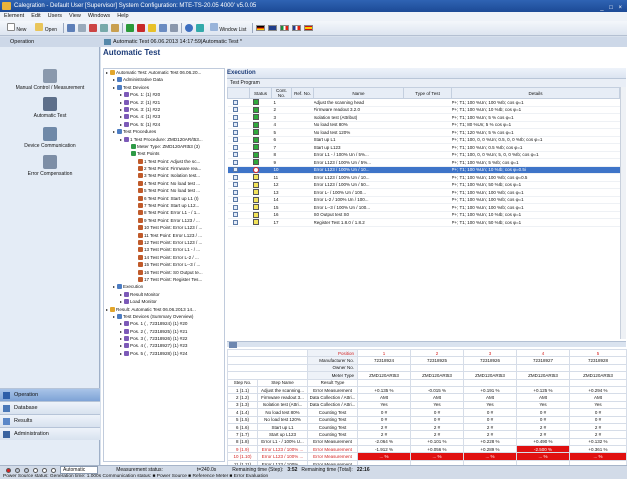 This screenshot has height=479, width=627. What do you see at coordinates (79, 470) in the screenshot?
I see `mode-select: Automatic` at bounding box center [79, 470].